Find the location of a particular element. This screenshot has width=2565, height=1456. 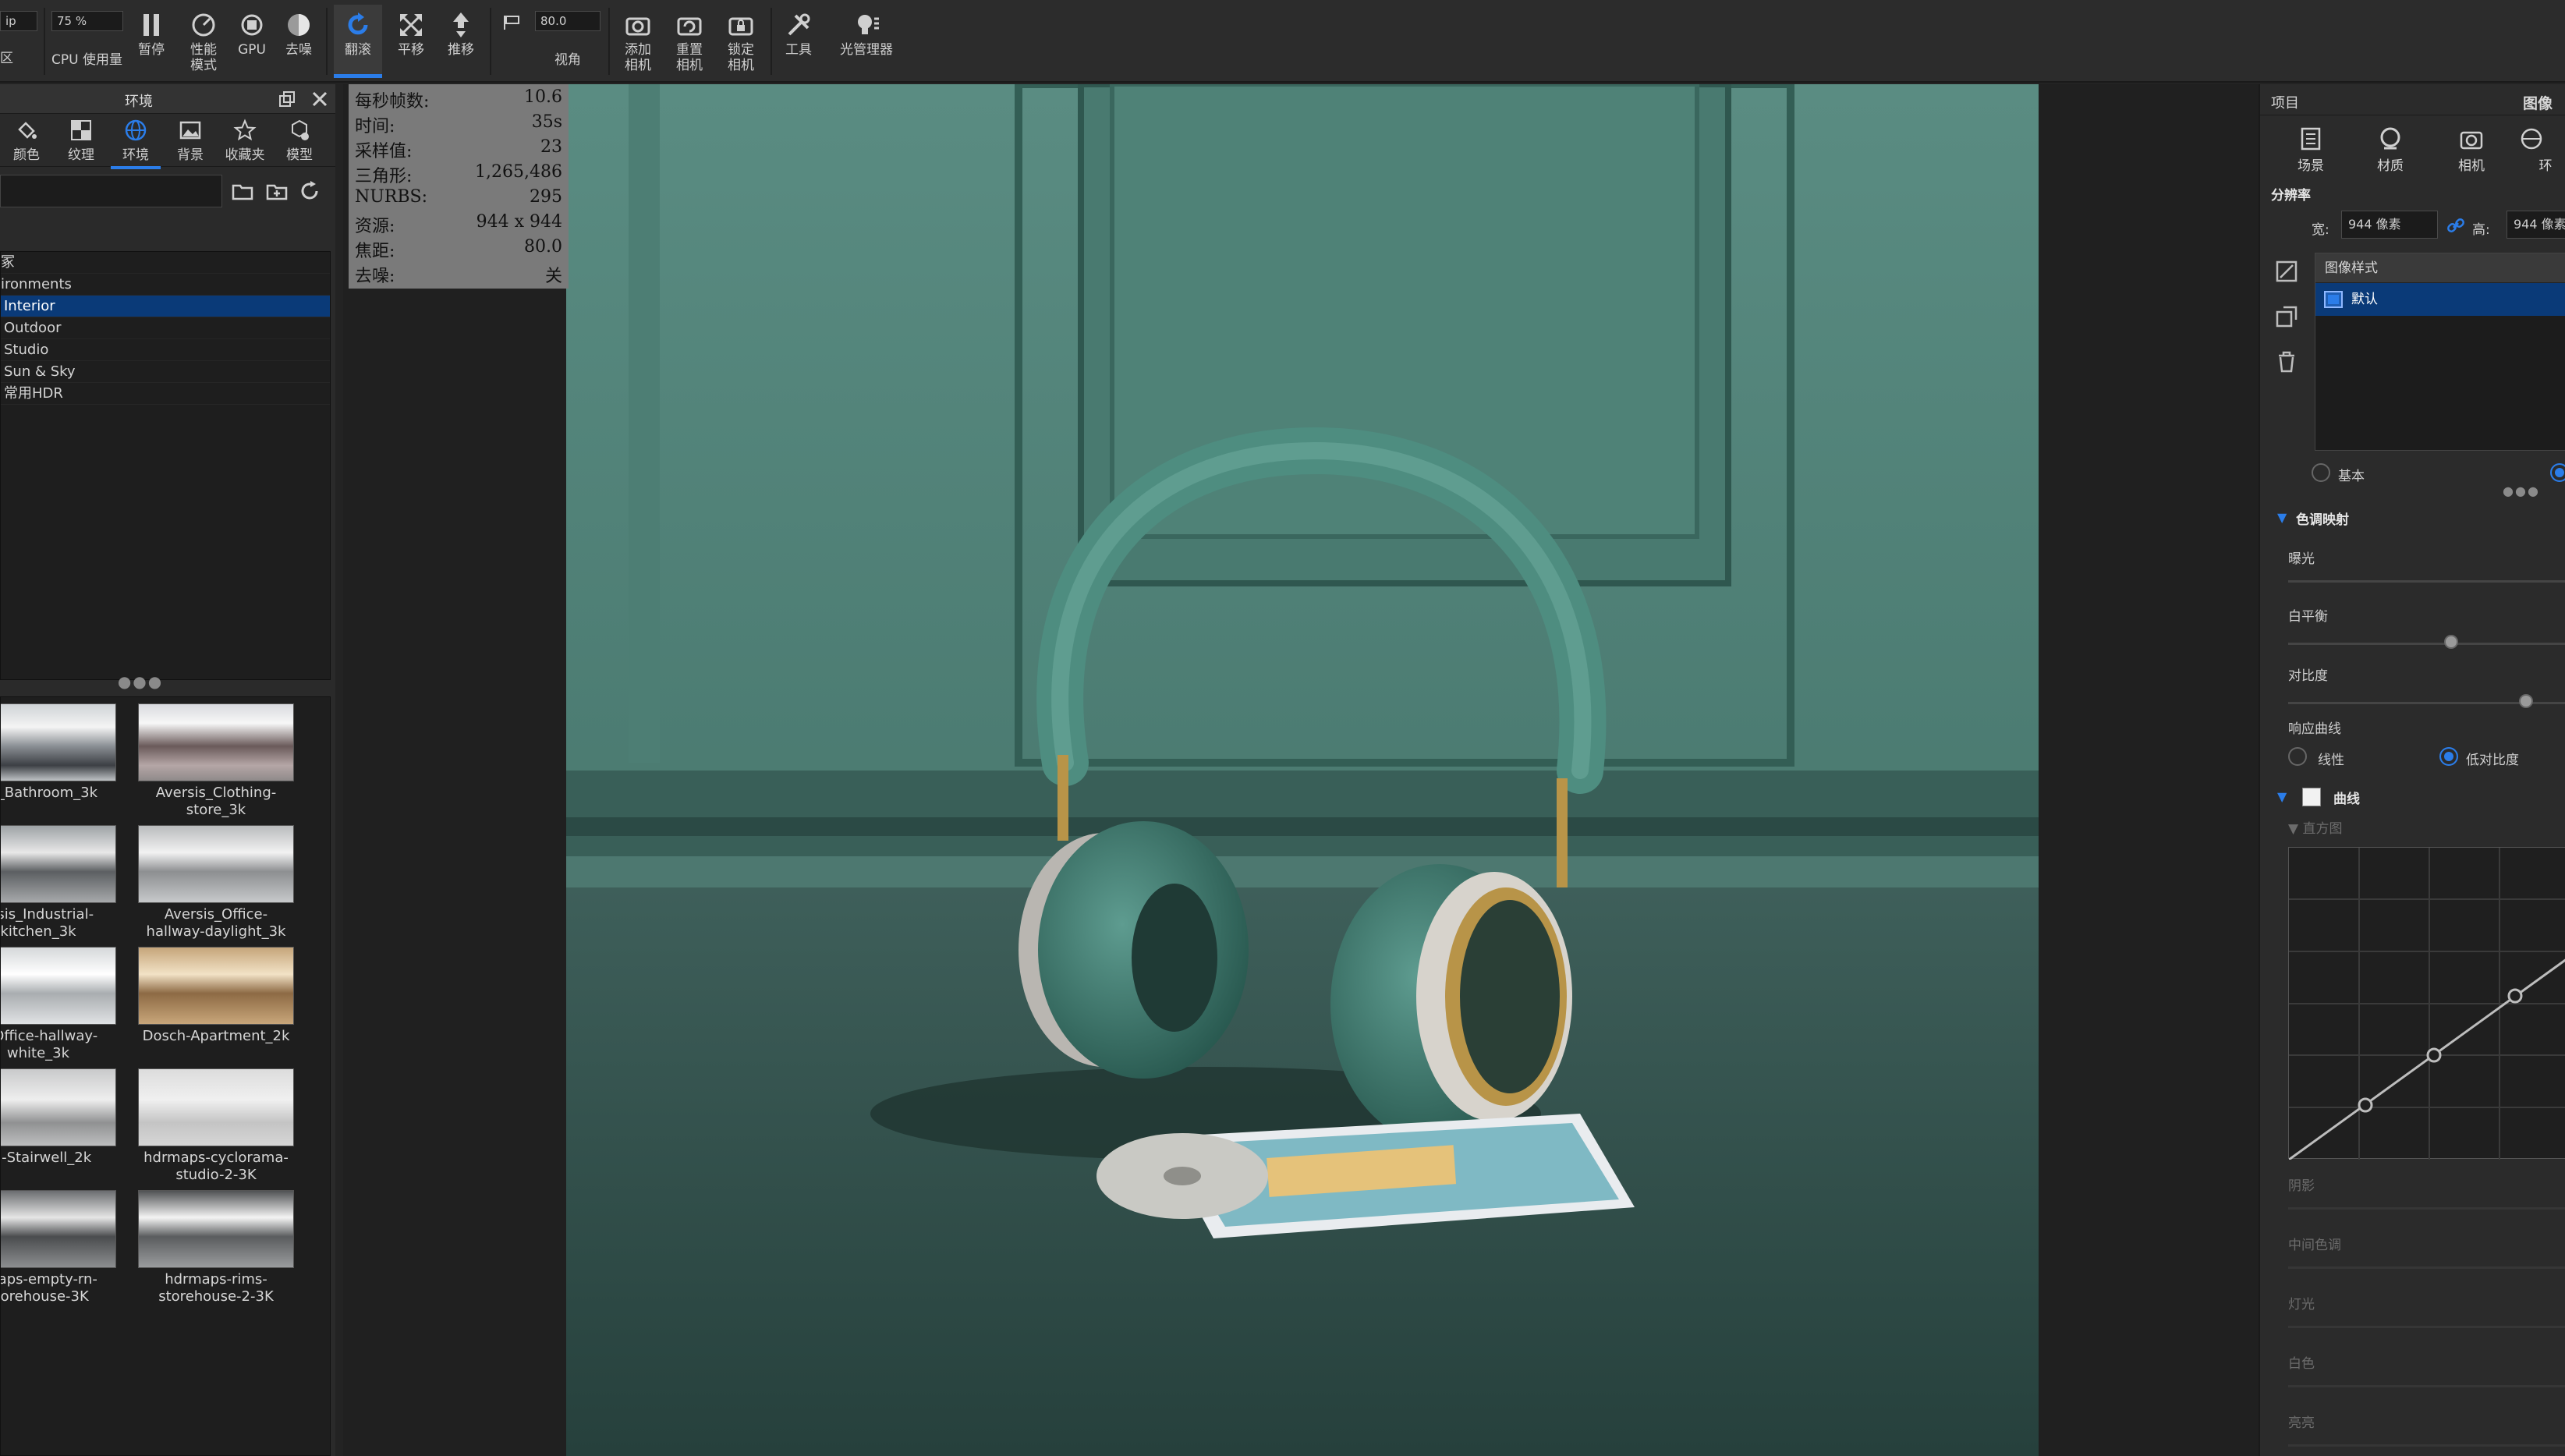

pan-button: 平移 is located at coordinates (411, 41).